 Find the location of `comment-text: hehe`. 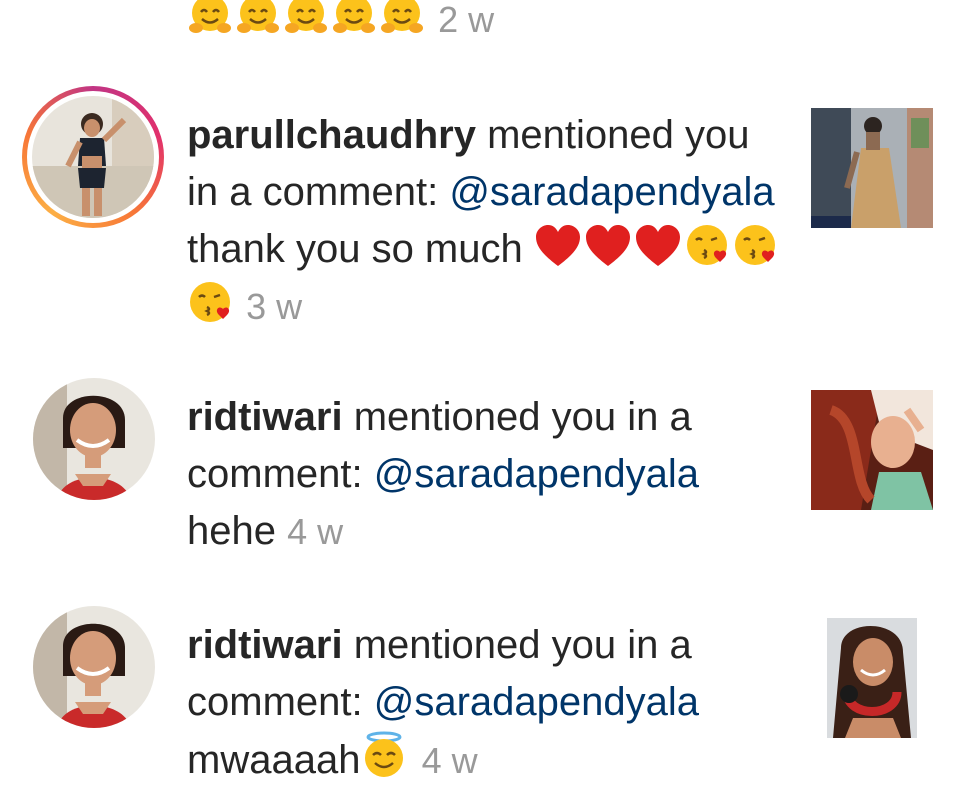

comment-text: hehe is located at coordinates (237, 531).